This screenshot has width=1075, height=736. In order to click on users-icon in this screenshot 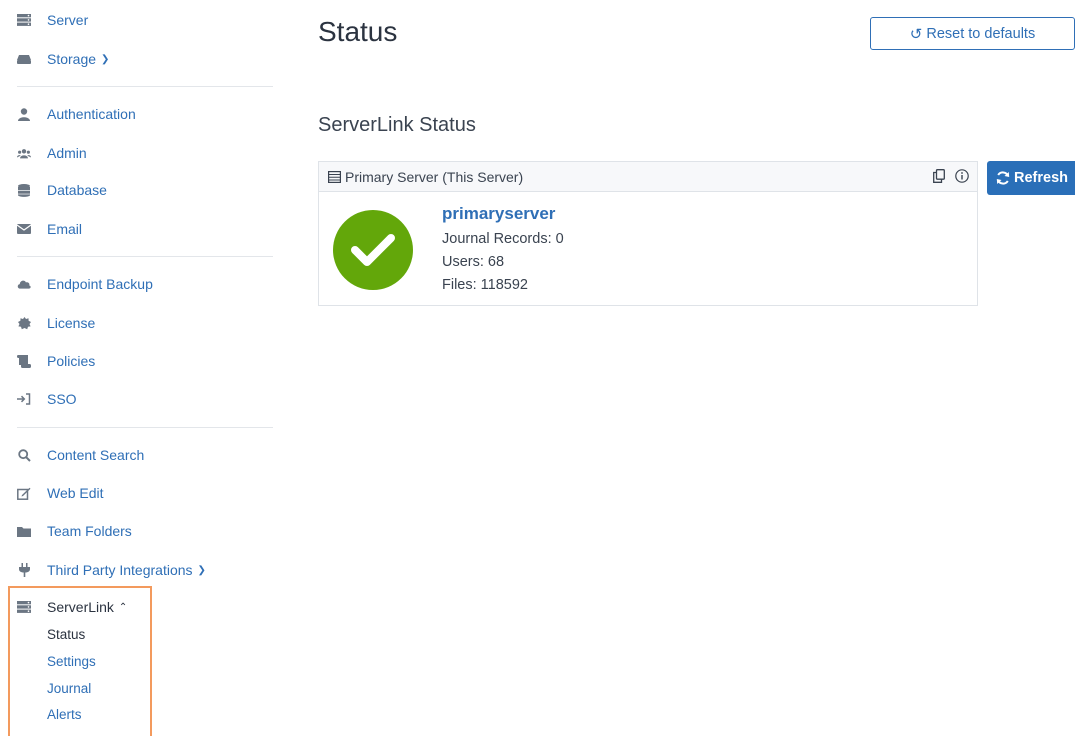, I will do `click(24, 153)`.